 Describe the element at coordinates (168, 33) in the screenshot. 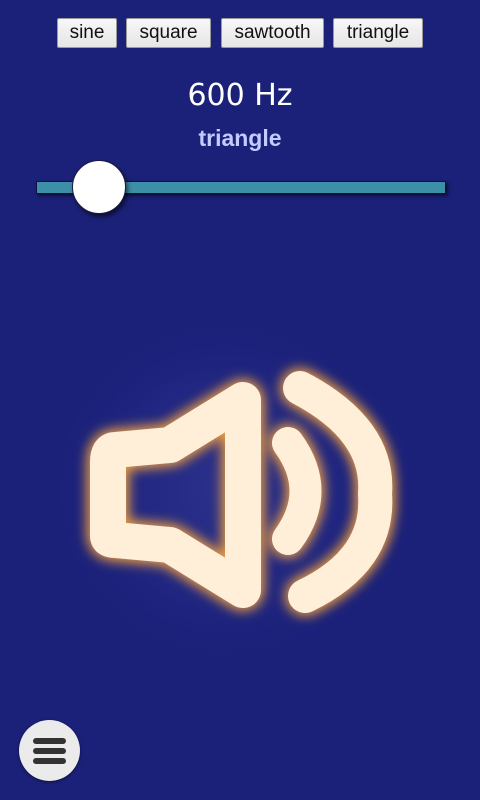

I see `square-button: square` at that location.